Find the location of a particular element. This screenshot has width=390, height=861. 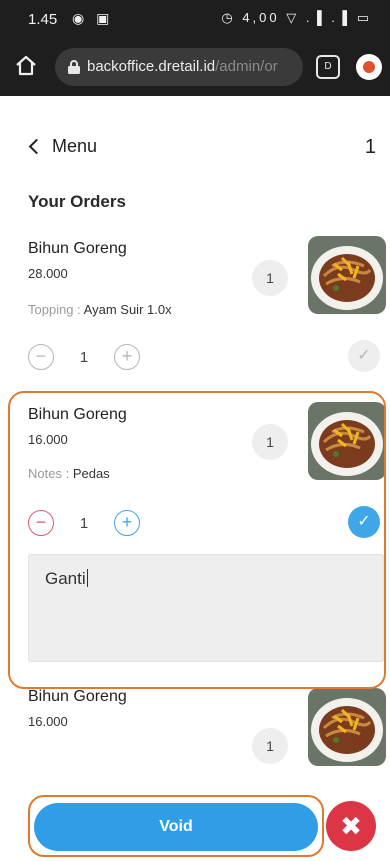

item-notes: Notes : Pedas is located at coordinates (69, 473).